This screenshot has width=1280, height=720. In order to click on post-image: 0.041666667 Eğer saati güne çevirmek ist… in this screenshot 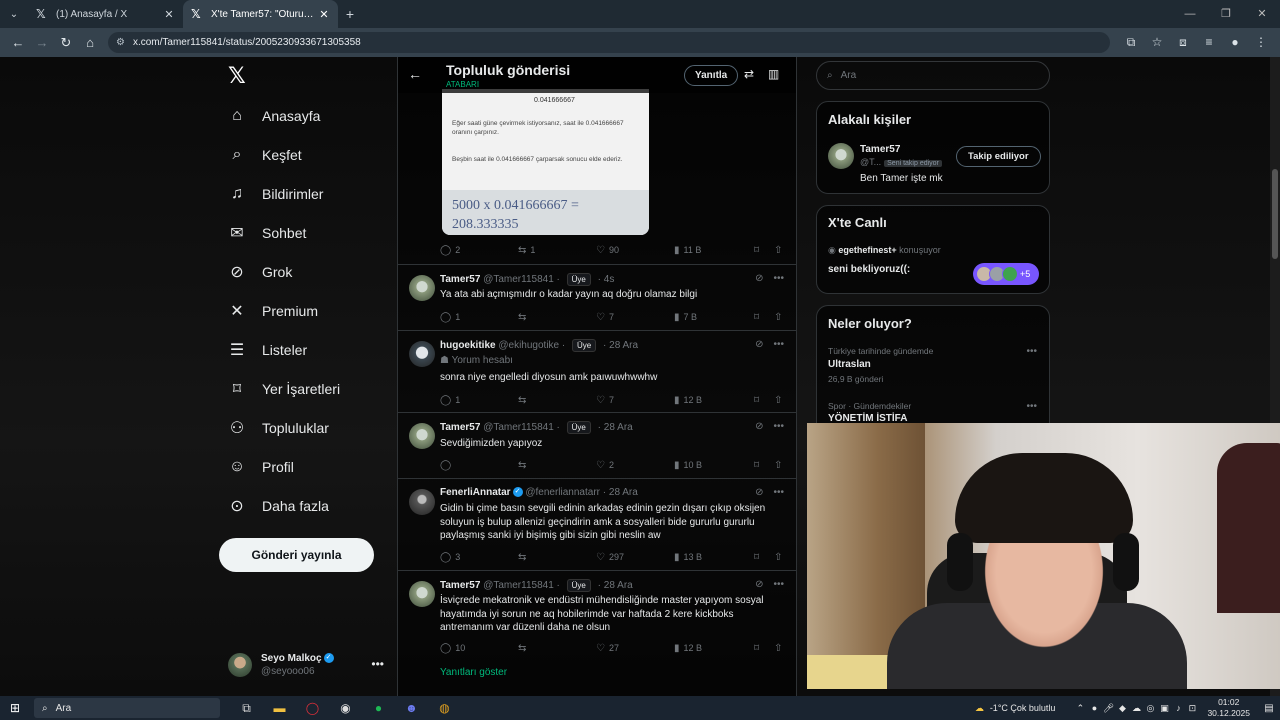, I will do `click(545, 162)`.